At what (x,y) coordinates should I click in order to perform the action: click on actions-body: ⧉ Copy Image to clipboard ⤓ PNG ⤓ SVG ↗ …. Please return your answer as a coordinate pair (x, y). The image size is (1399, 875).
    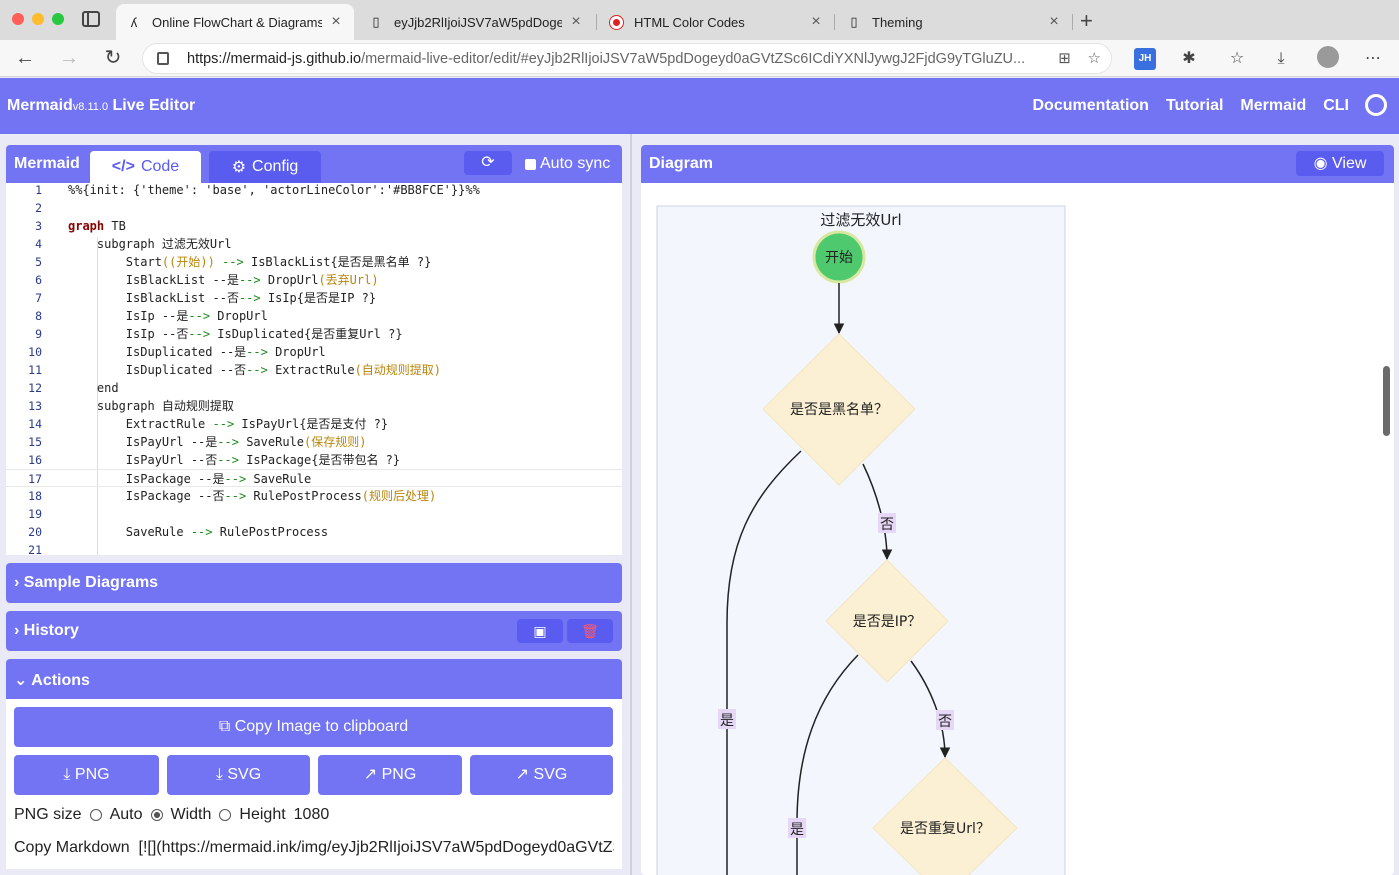
    Looking at the image, I should click on (314, 784).